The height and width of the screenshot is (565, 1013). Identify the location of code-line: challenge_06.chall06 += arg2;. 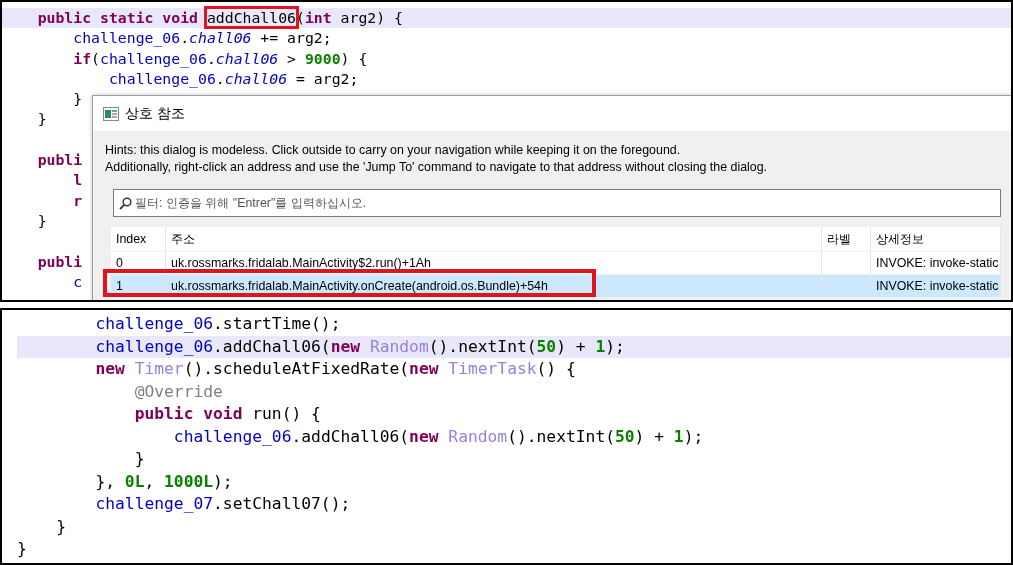
(202, 38).